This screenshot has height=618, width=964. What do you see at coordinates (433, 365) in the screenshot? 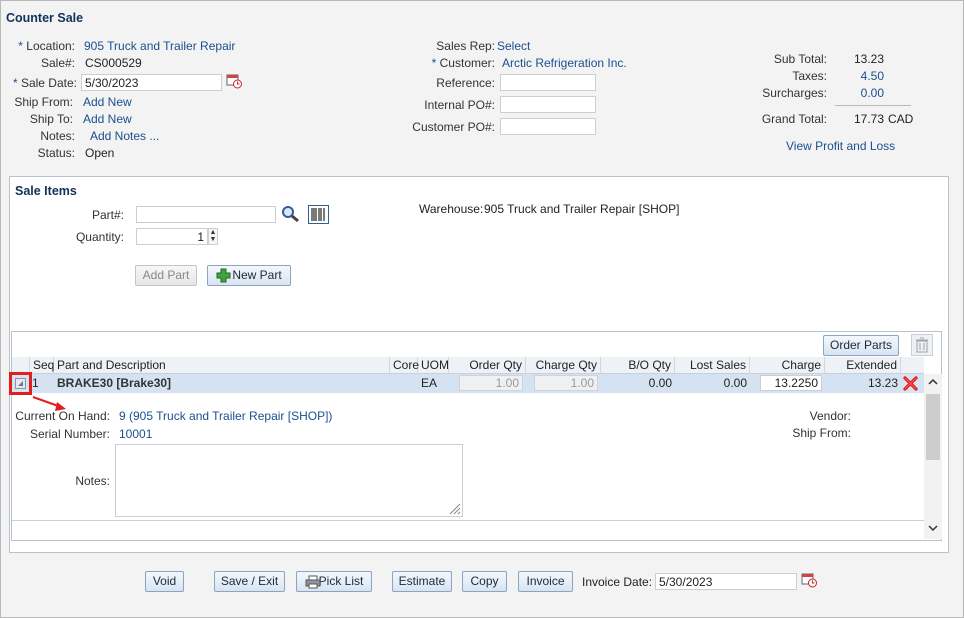
I see `col-uom: UOM` at bounding box center [433, 365].